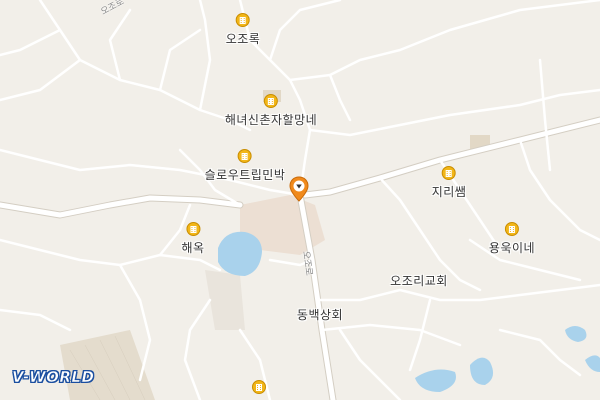 Image resolution: width=600 pixels, height=400 pixels. I want to click on poi-jirissaem: 지리쌤, so click(449, 183).